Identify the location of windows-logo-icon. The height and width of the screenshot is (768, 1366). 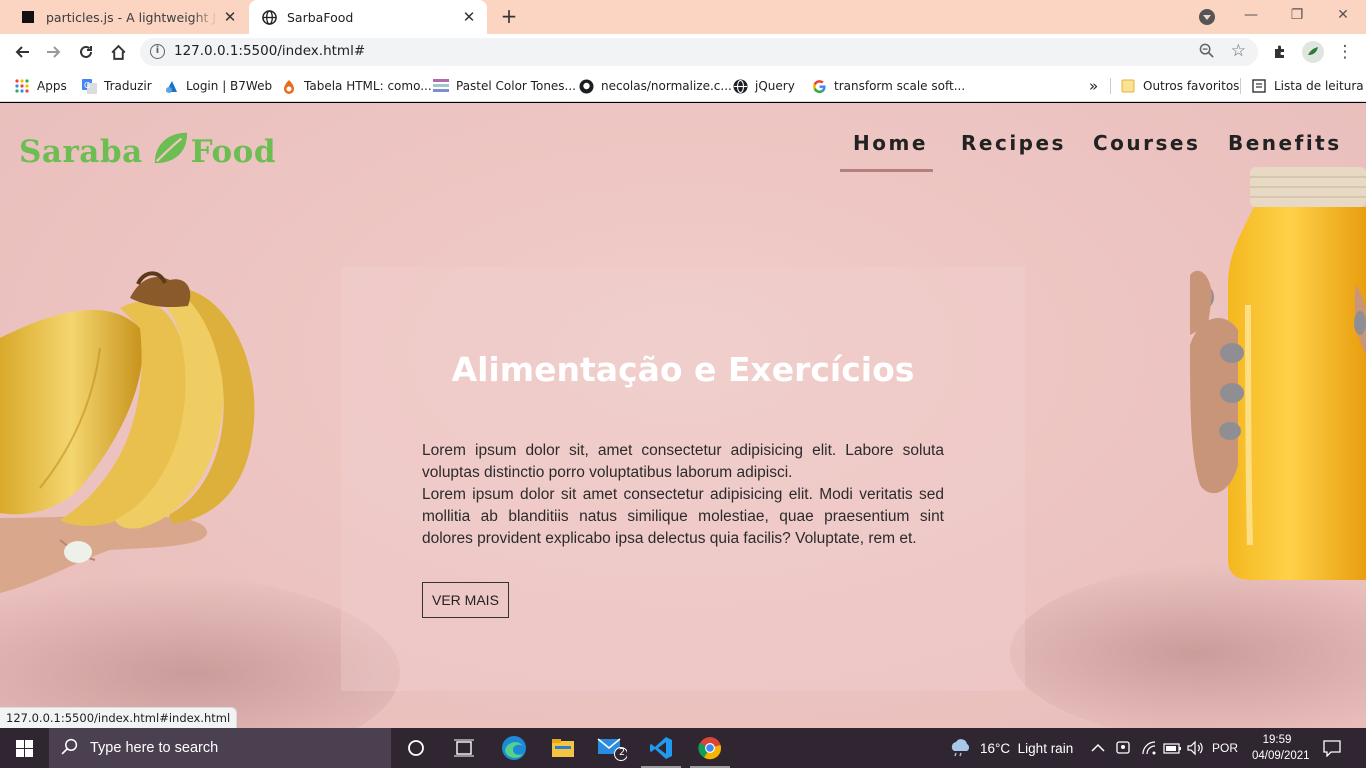
(24, 748).